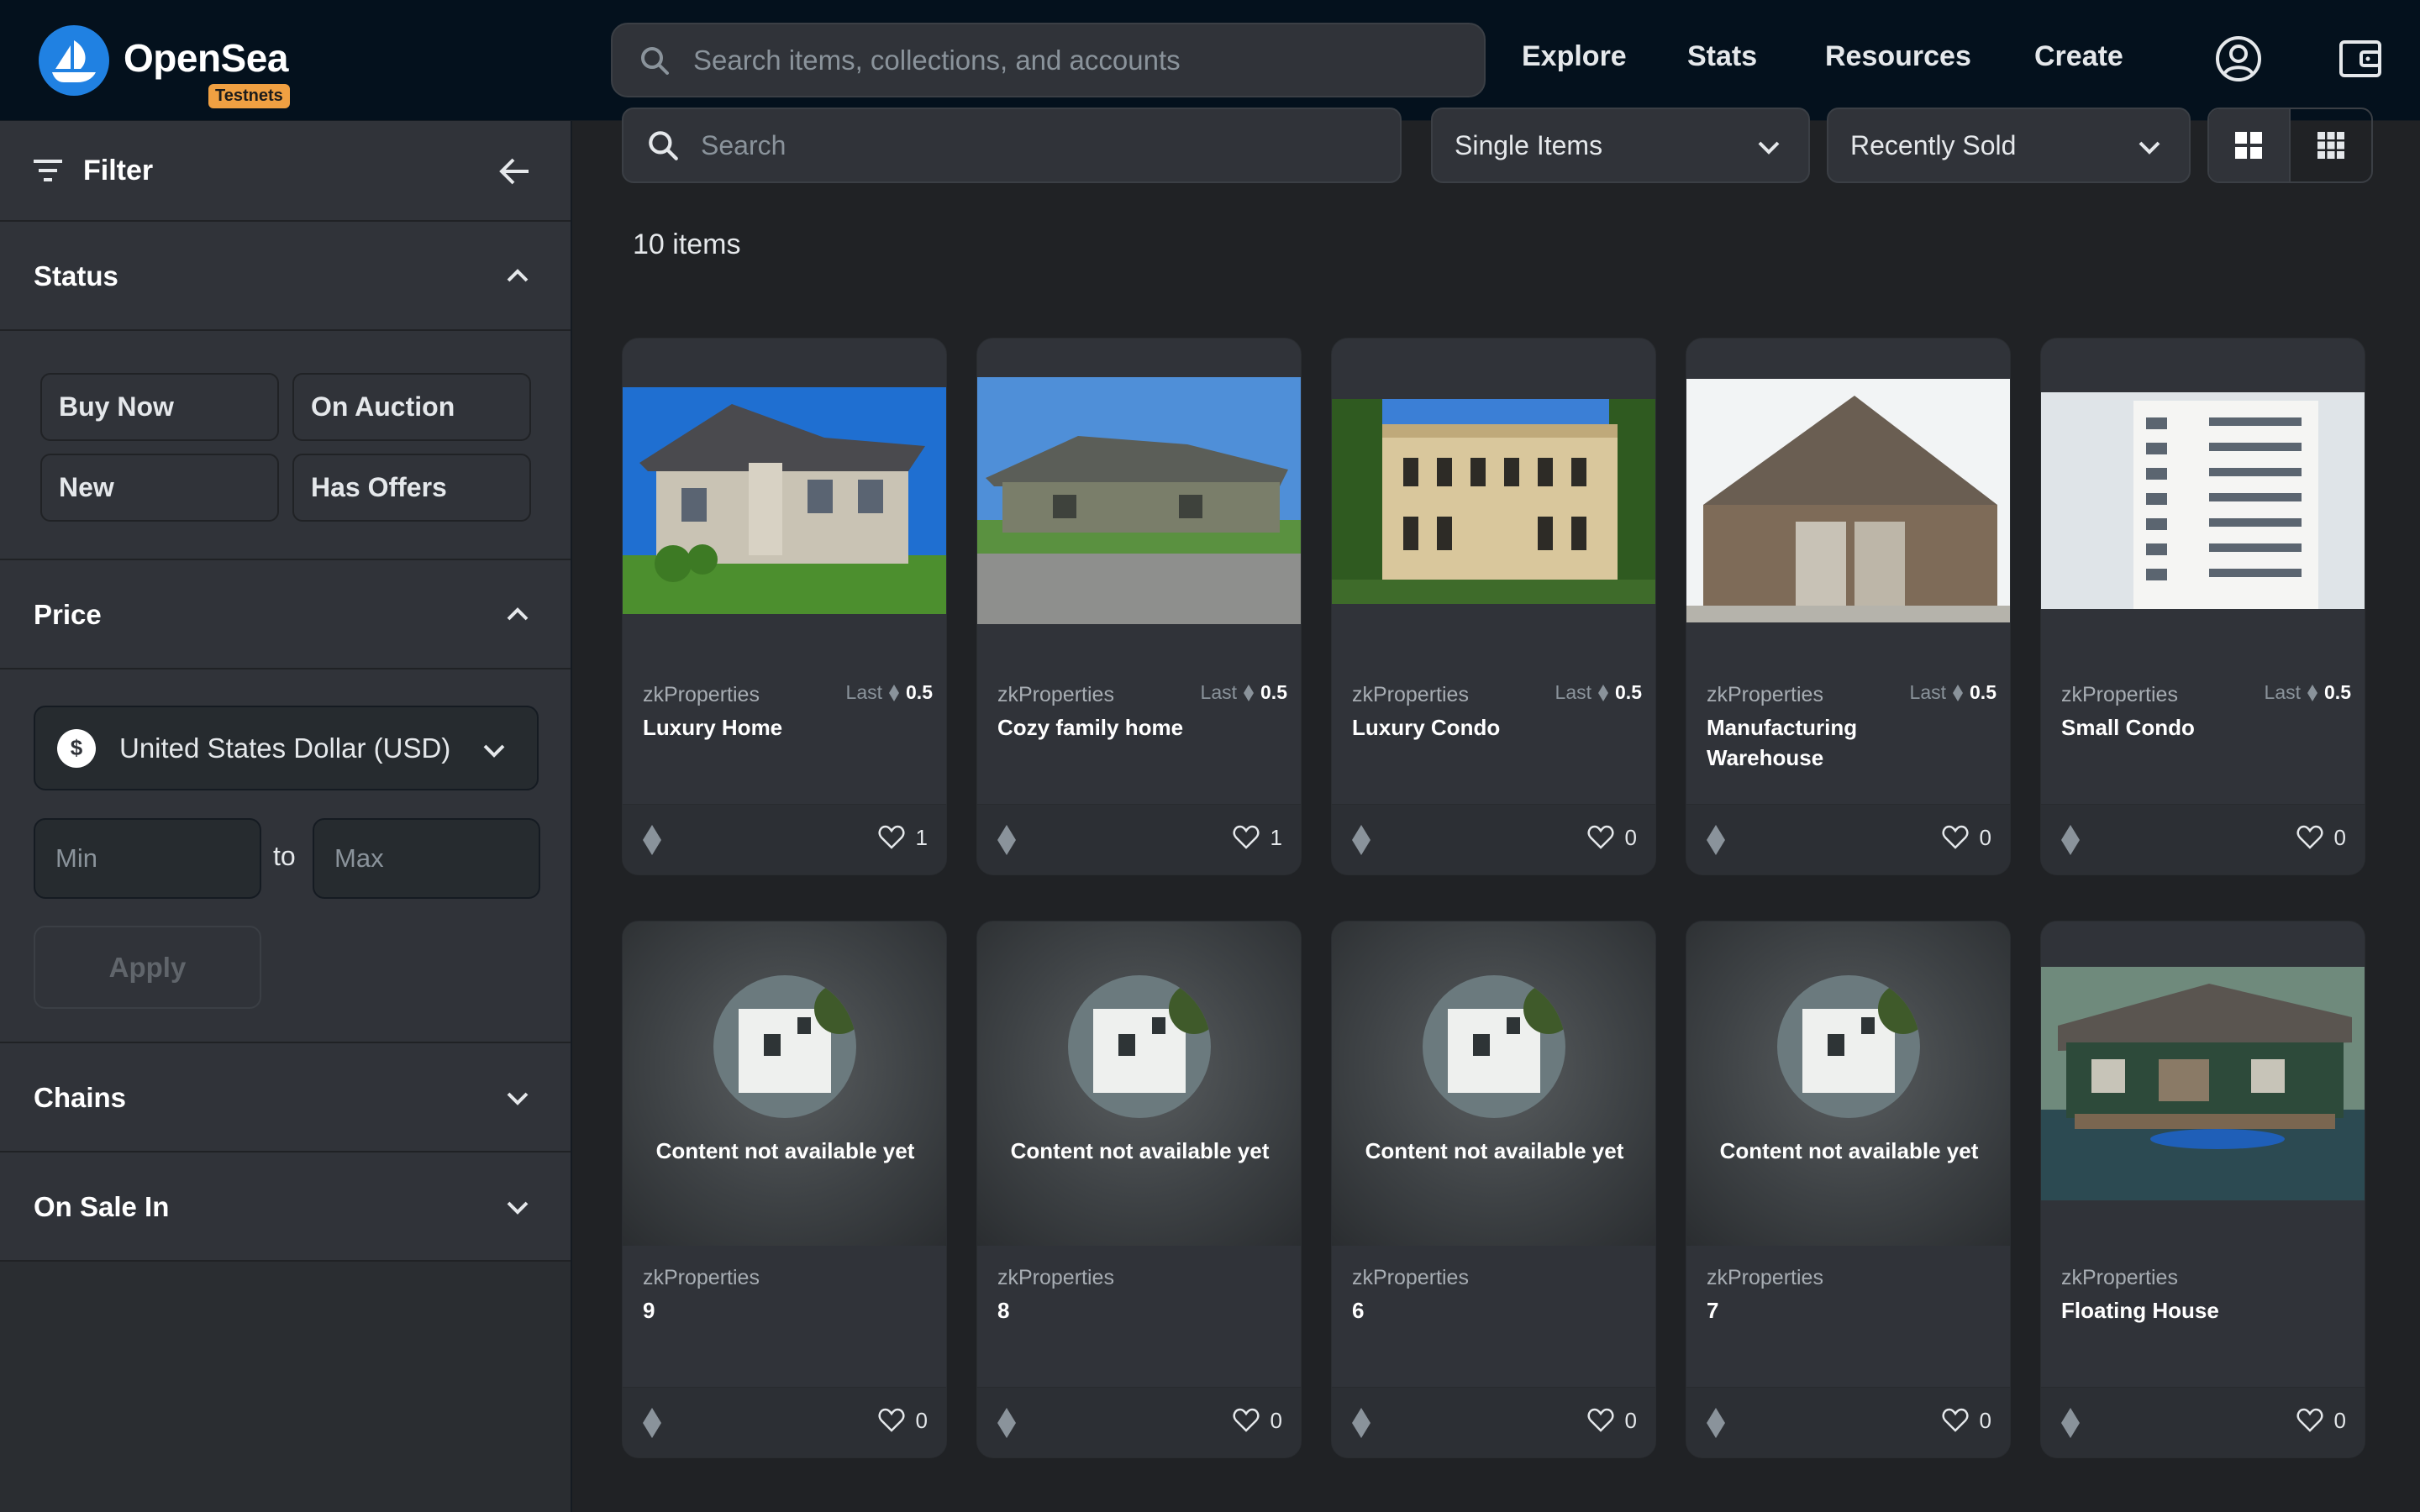 This screenshot has height=1512, width=2420. What do you see at coordinates (663, 145) in the screenshot?
I see `search-icon` at bounding box center [663, 145].